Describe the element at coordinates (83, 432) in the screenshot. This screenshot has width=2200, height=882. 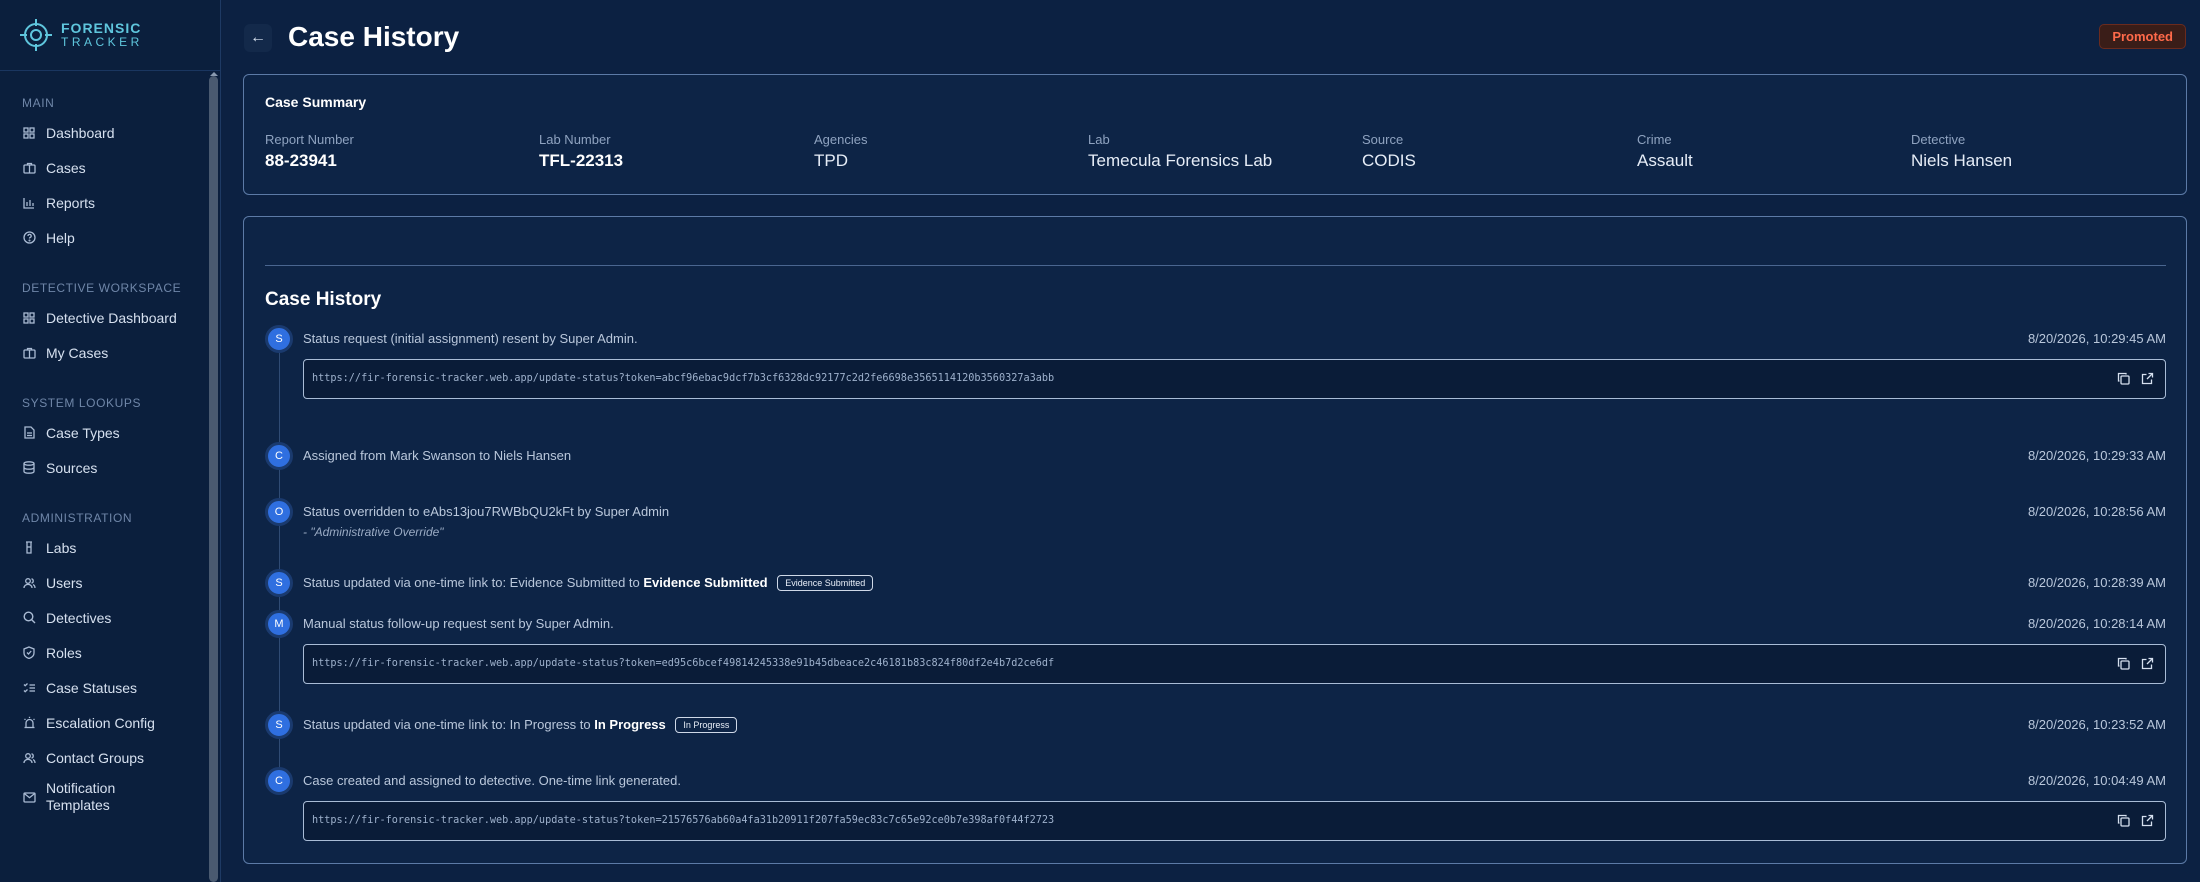
I see `sidebar-item-label: Case Types` at that location.